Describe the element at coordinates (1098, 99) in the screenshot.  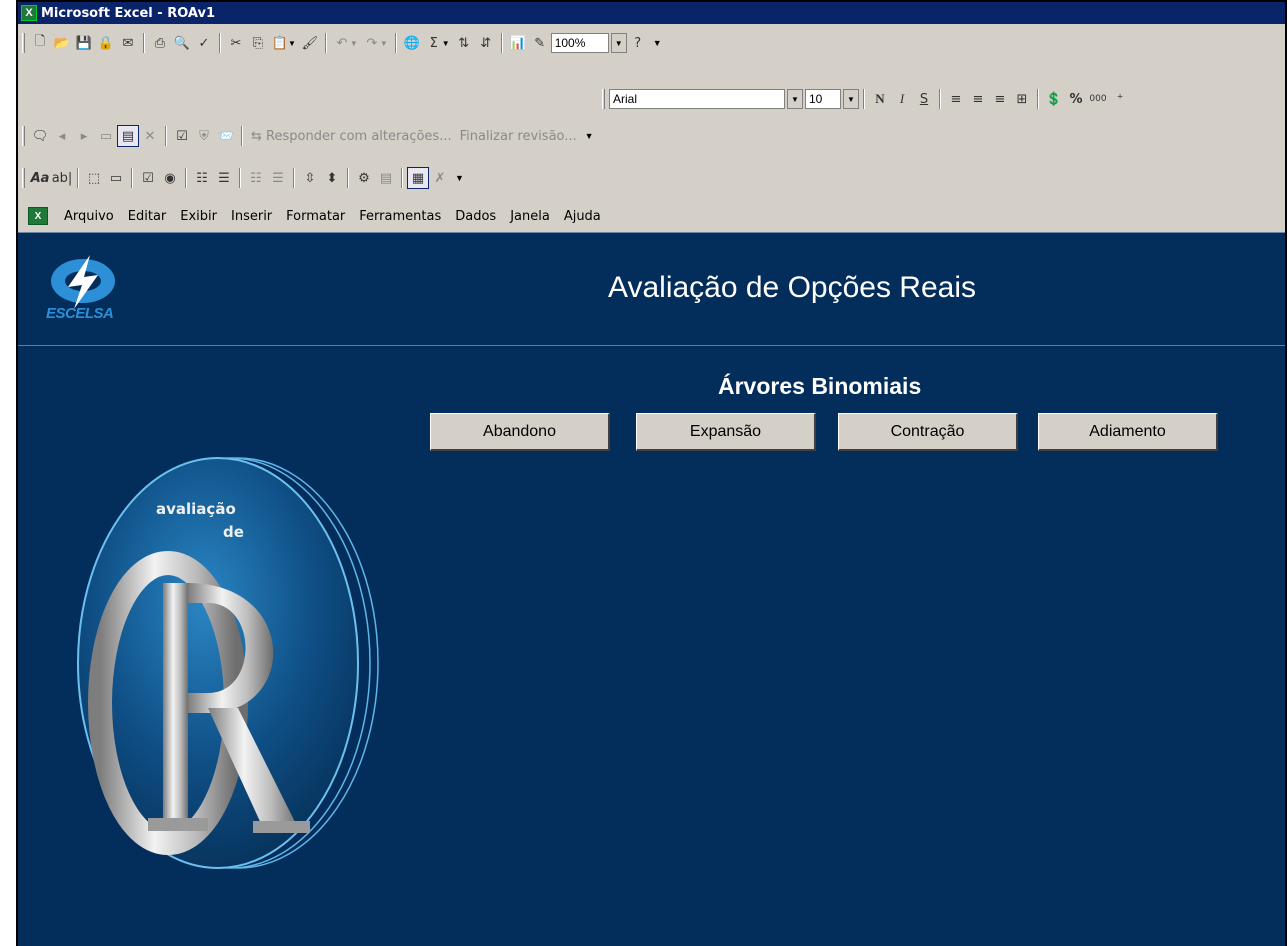
I see `comma-style-button: 000` at that location.